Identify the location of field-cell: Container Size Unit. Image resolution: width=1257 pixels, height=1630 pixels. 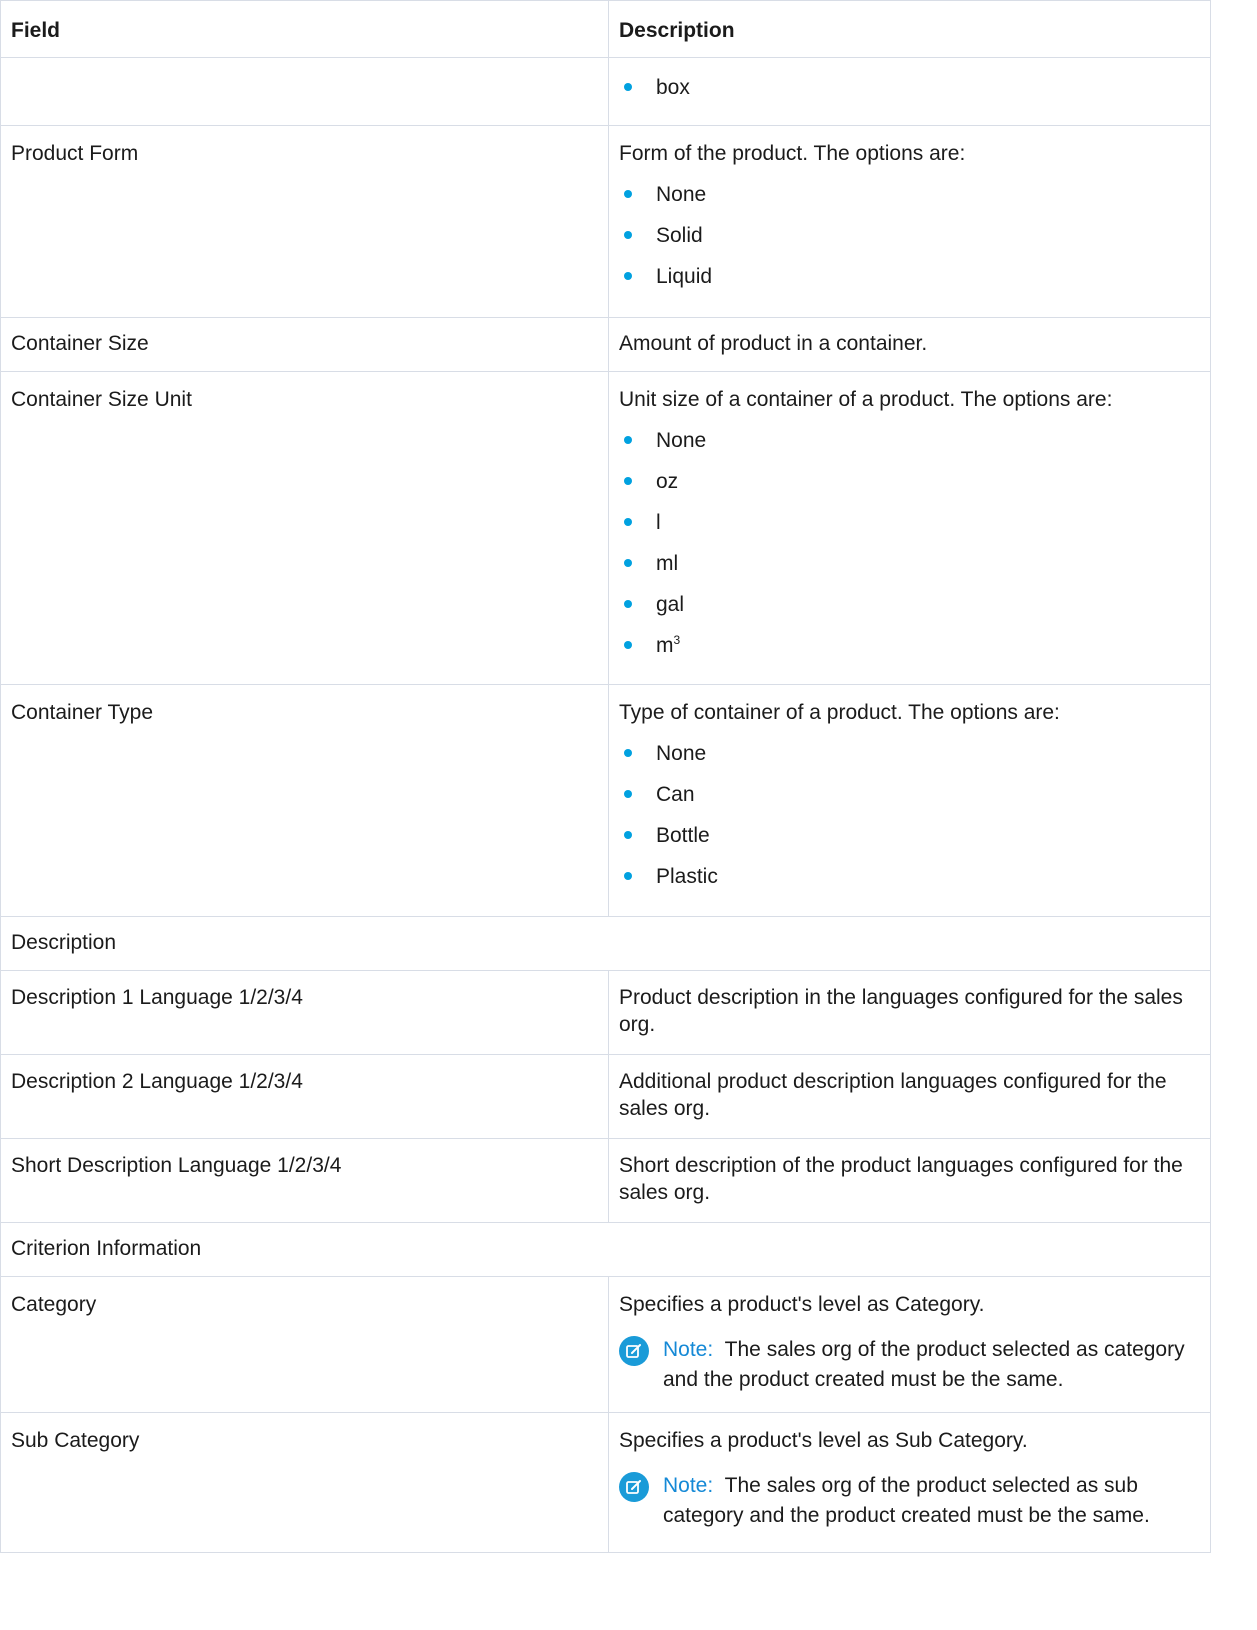
(304, 528).